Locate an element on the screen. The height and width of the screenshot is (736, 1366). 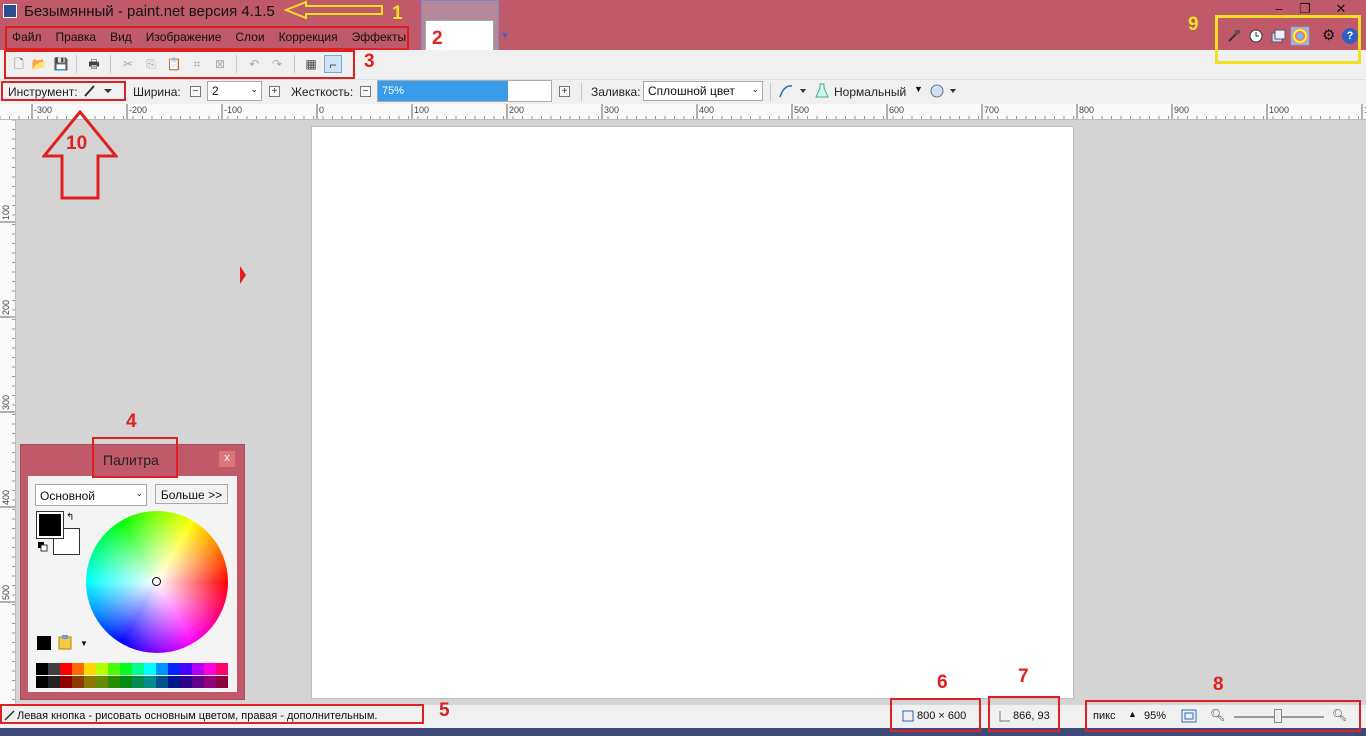
width-input: 2 ⌄ is located at coordinates (234, 91).